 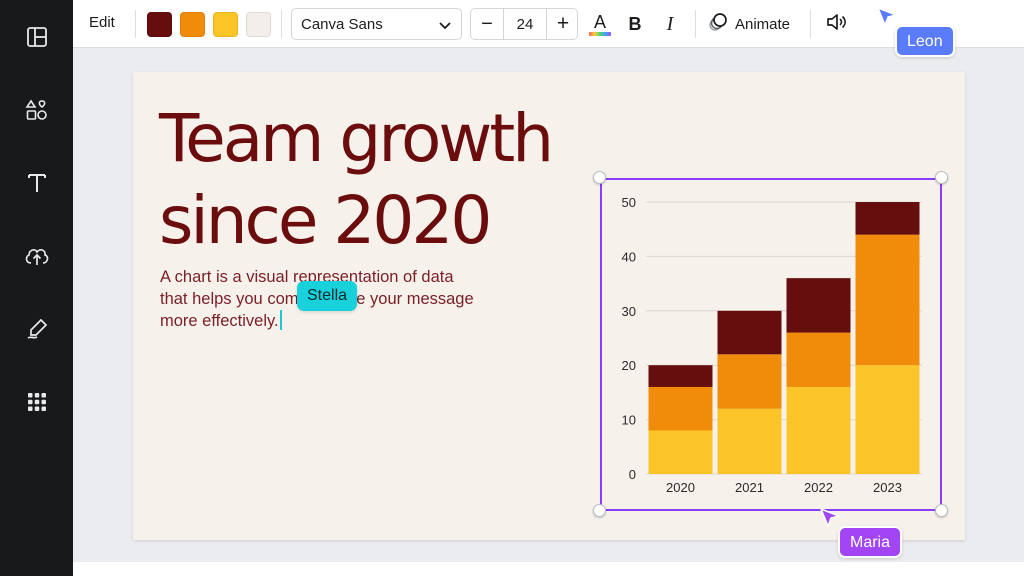 I want to click on elements-icon, so click(x=37, y=110).